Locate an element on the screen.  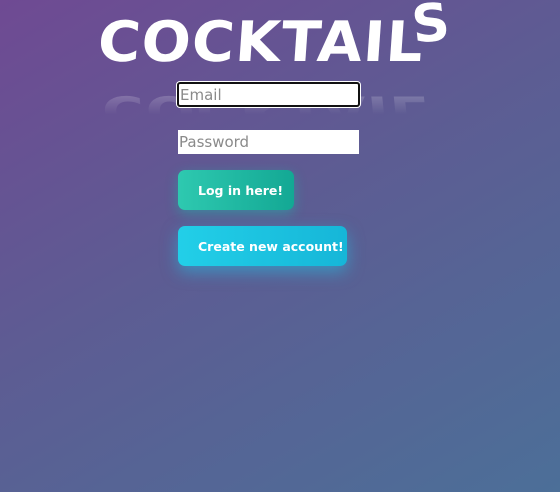
login-button: Log in here! is located at coordinates (236, 190).